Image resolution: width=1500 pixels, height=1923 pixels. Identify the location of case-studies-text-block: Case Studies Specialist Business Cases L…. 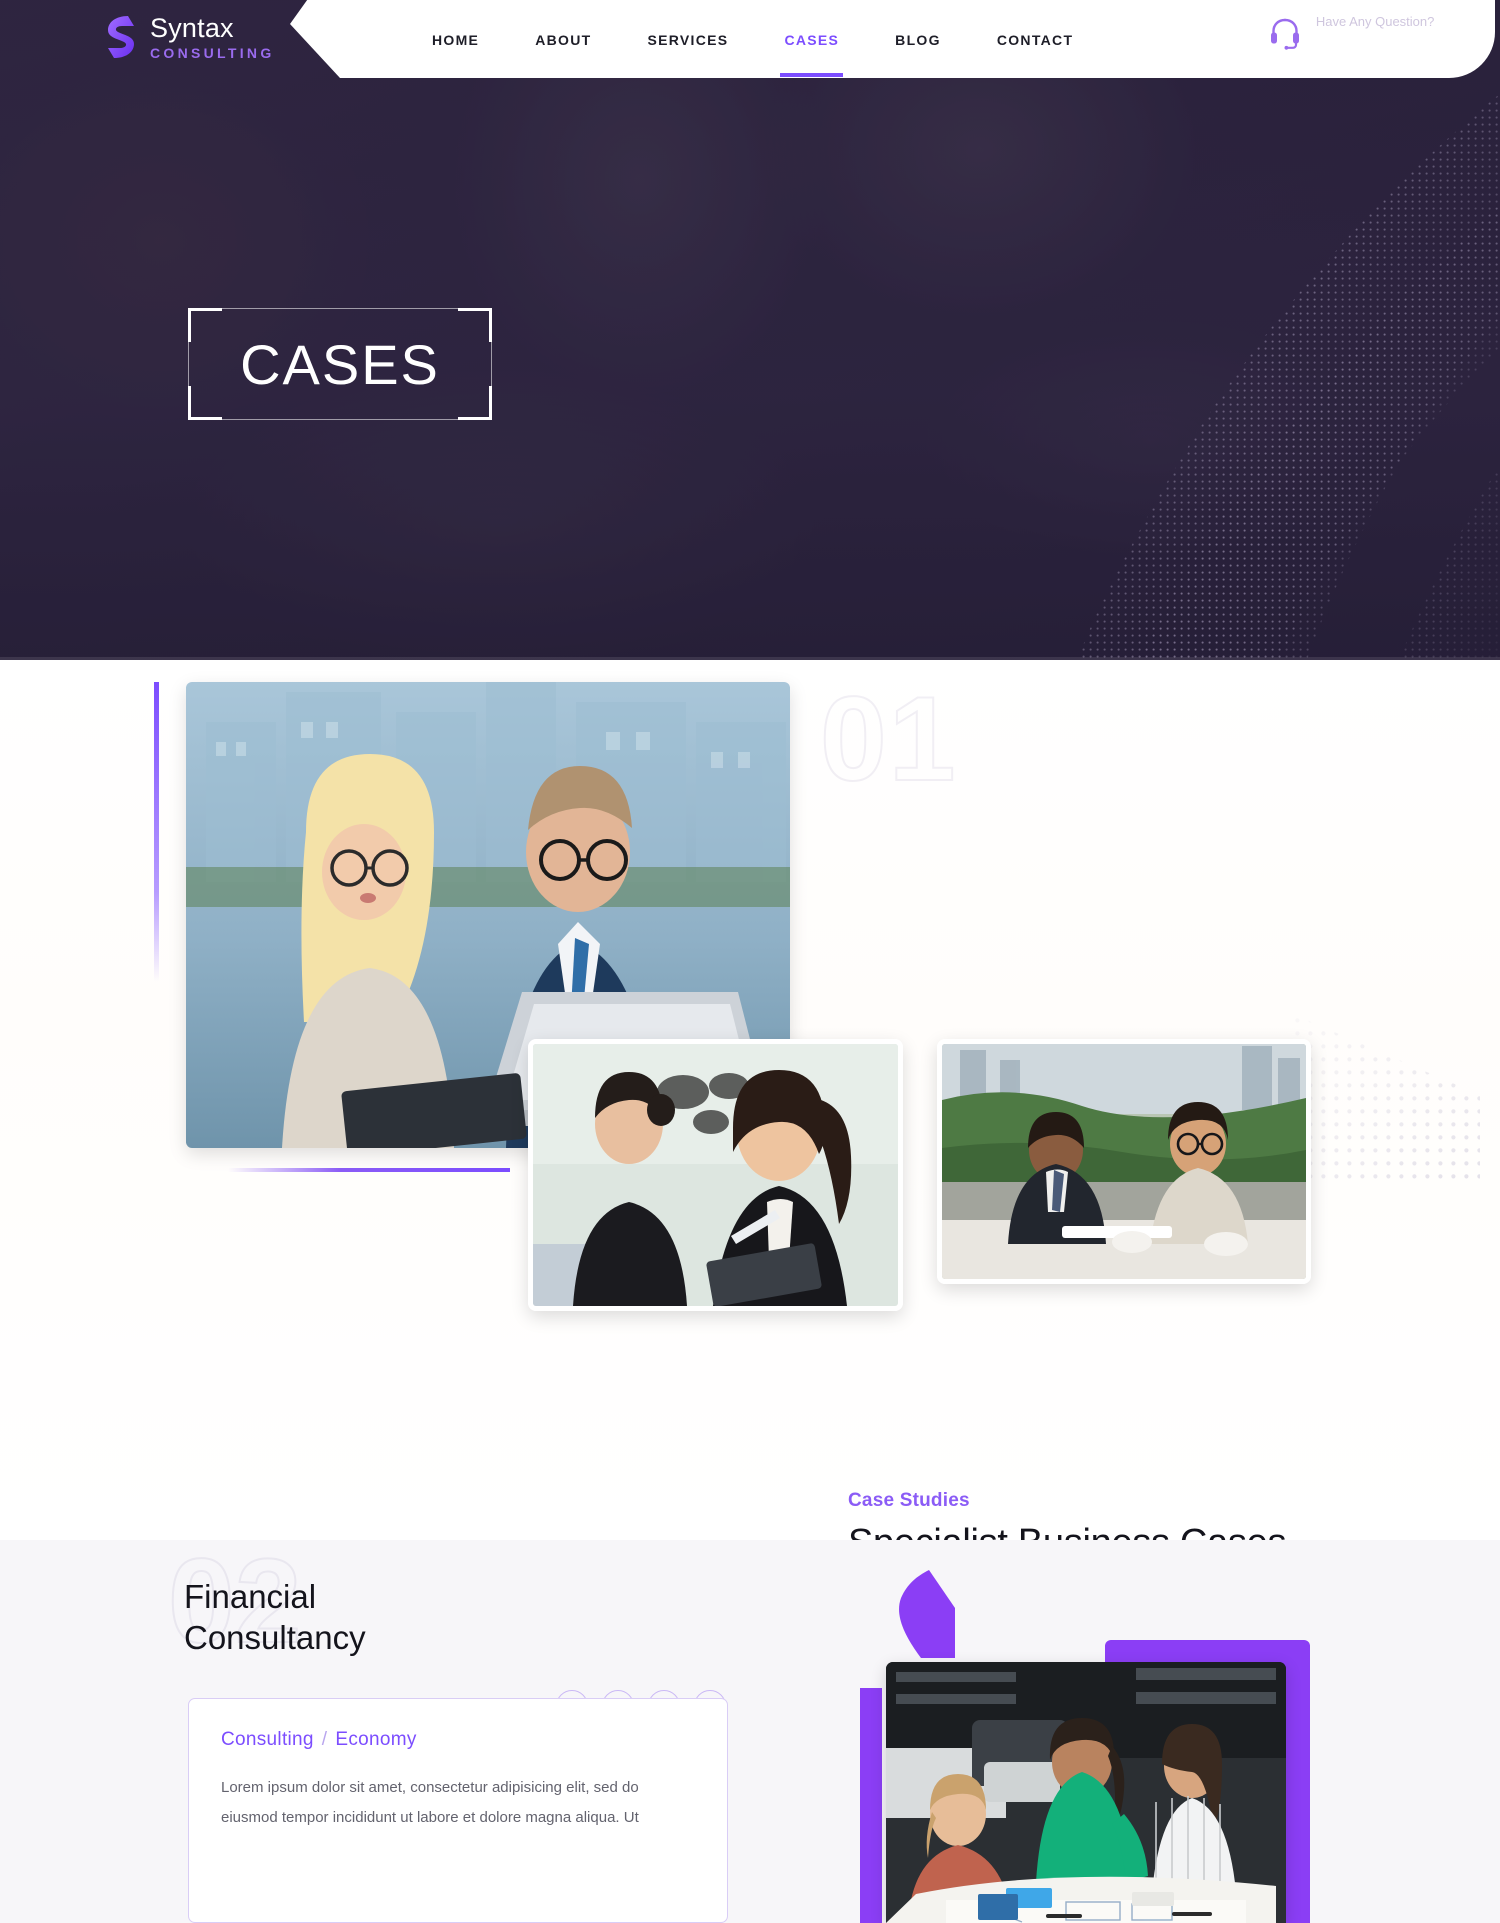
(1093, 1515).